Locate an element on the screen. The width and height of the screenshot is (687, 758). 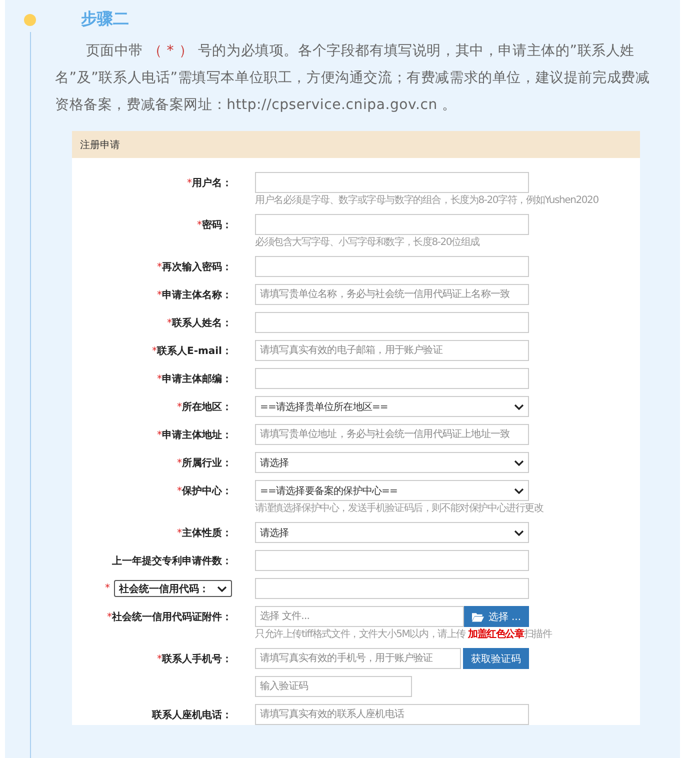
label-dropdown: 社会统一信用代码： is located at coordinates (173, 588).